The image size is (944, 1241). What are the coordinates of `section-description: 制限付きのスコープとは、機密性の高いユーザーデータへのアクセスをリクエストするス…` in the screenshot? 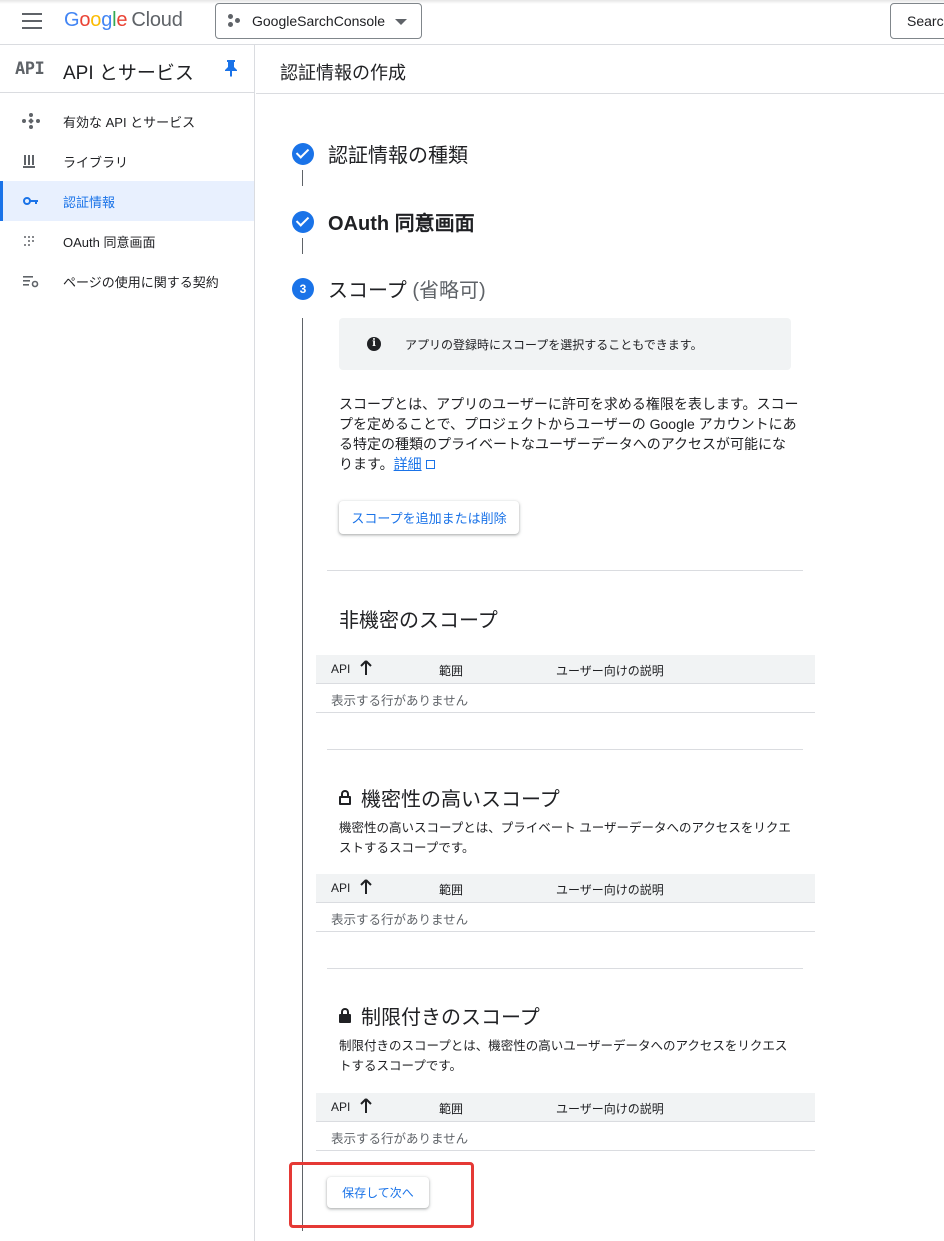 It's located at (563, 1056).